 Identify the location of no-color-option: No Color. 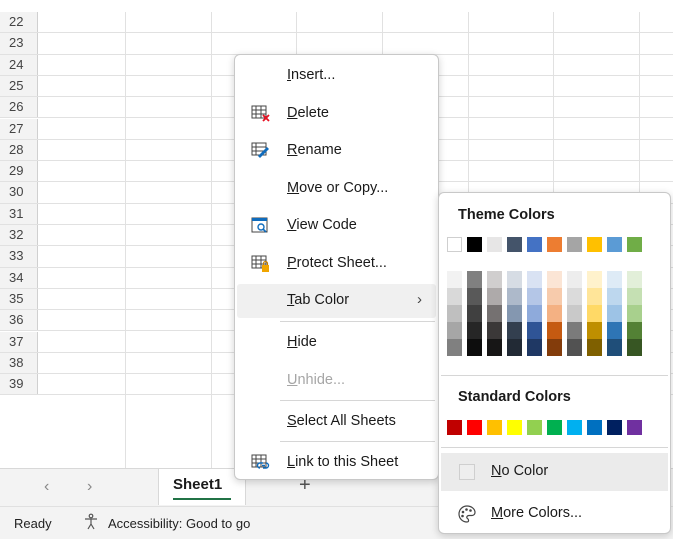
(554, 472).